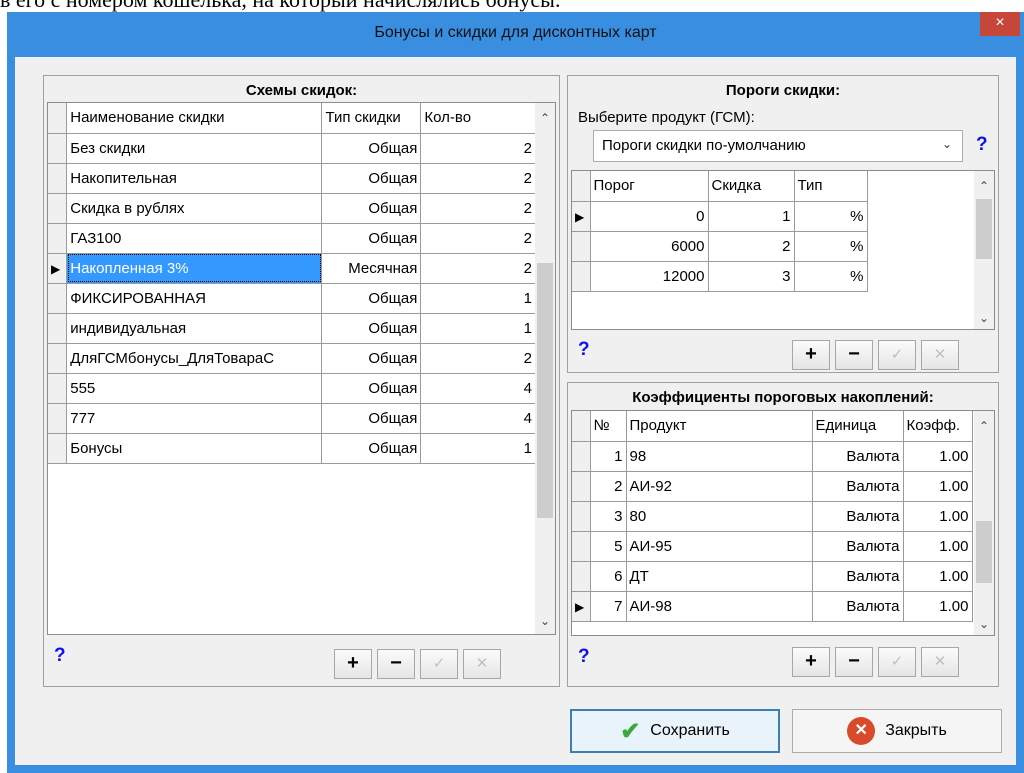 The image size is (1024, 773). I want to click on save-button: ✔ Сохранить, so click(675, 731).